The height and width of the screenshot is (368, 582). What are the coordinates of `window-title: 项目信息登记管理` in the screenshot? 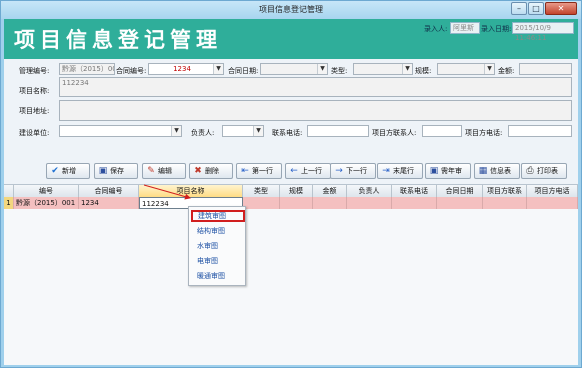 It's located at (291, 9).